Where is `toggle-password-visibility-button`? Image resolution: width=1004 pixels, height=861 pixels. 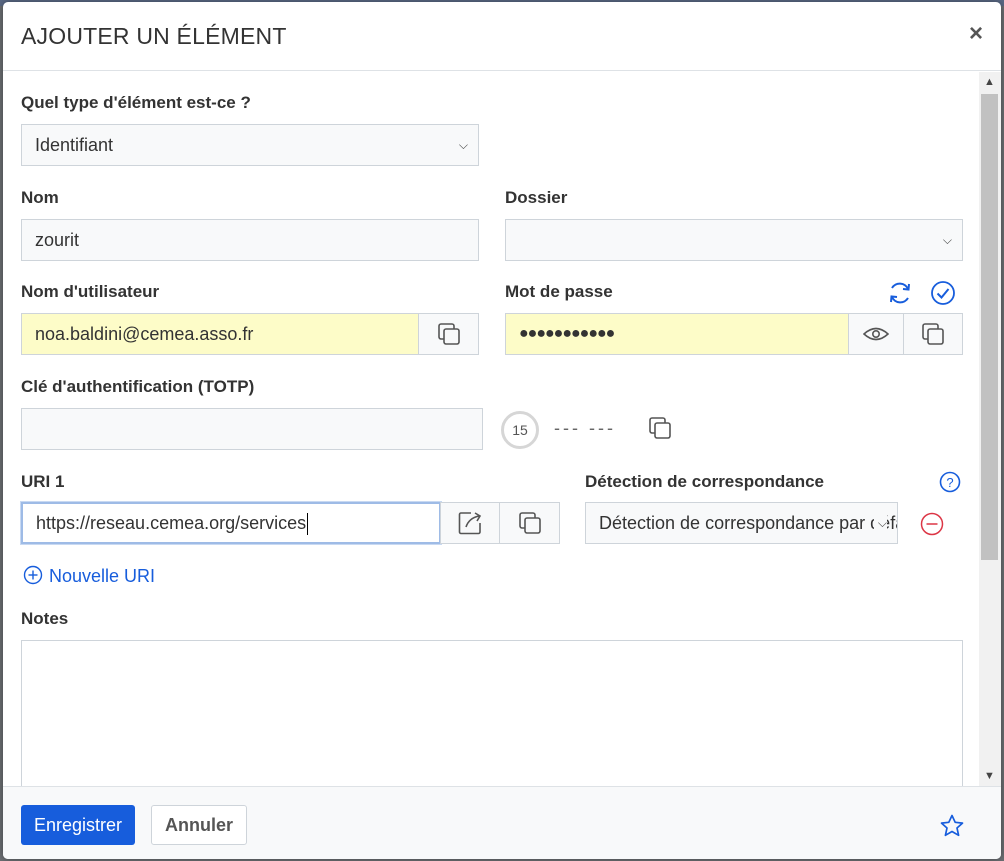 toggle-password-visibility-button is located at coordinates (876, 334).